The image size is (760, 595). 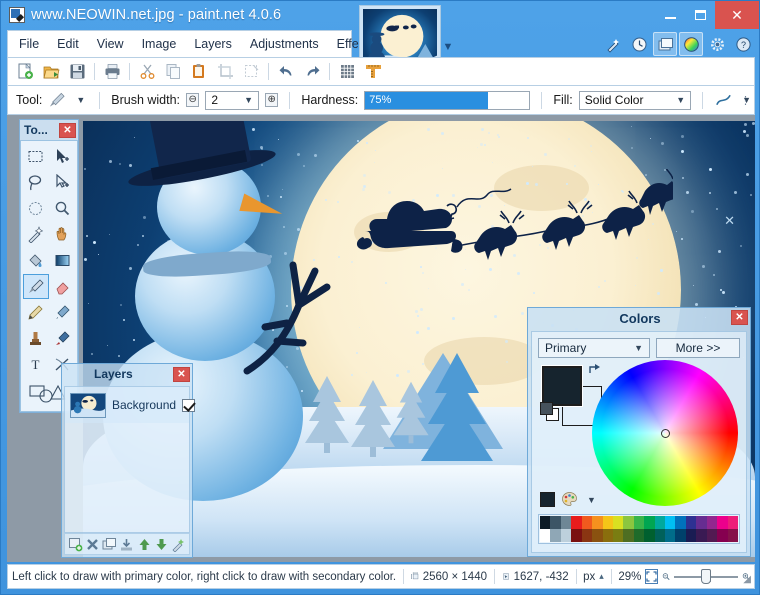 I want to click on palette-icon, so click(x=569, y=499).